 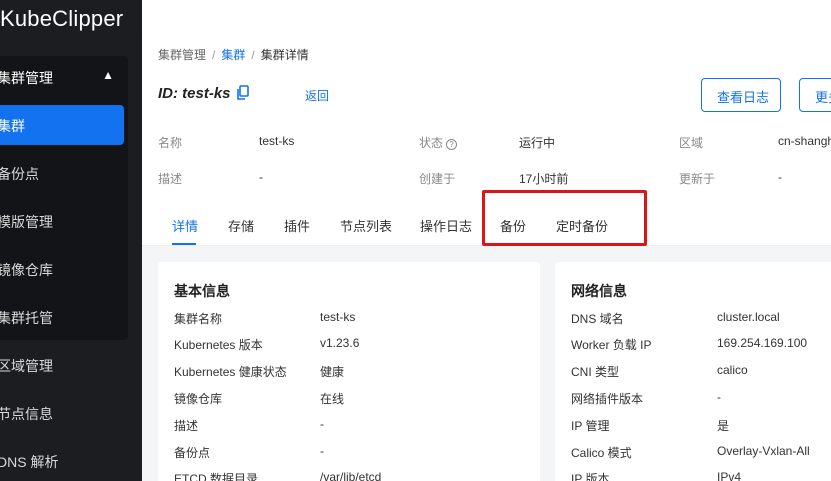 What do you see at coordinates (62, 221) in the screenshot?
I see `sidebar-item-templates: 模版管理` at bounding box center [62, 221].